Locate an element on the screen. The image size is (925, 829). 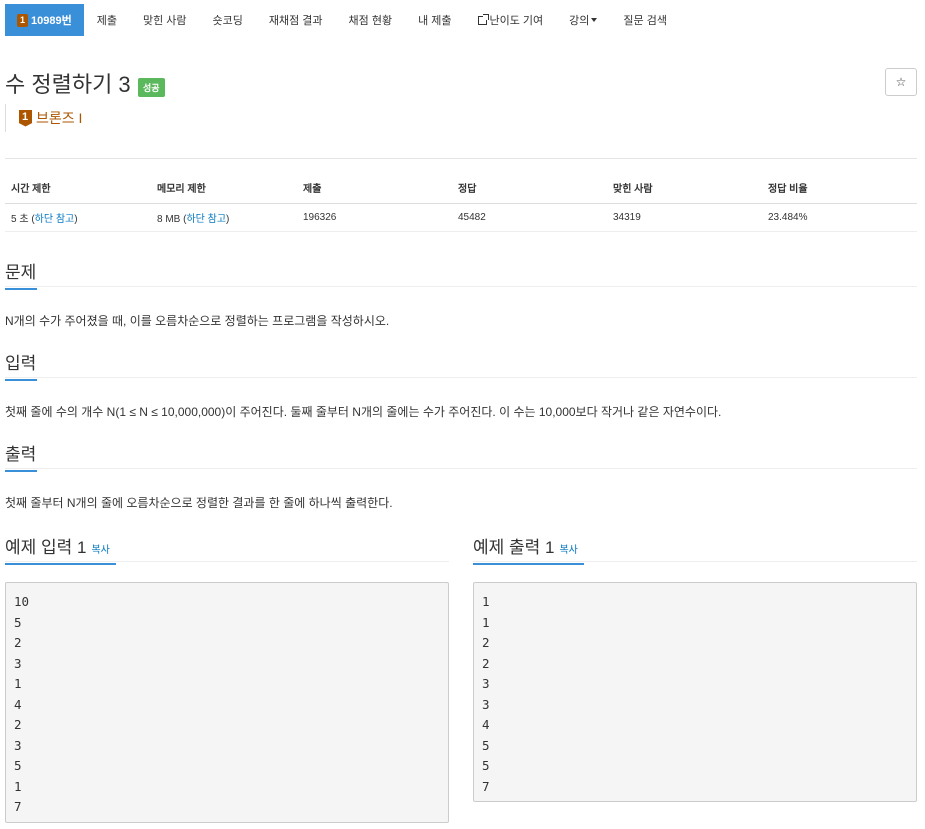
copy-output-button: 복사 is located at coordinates (568, 550).